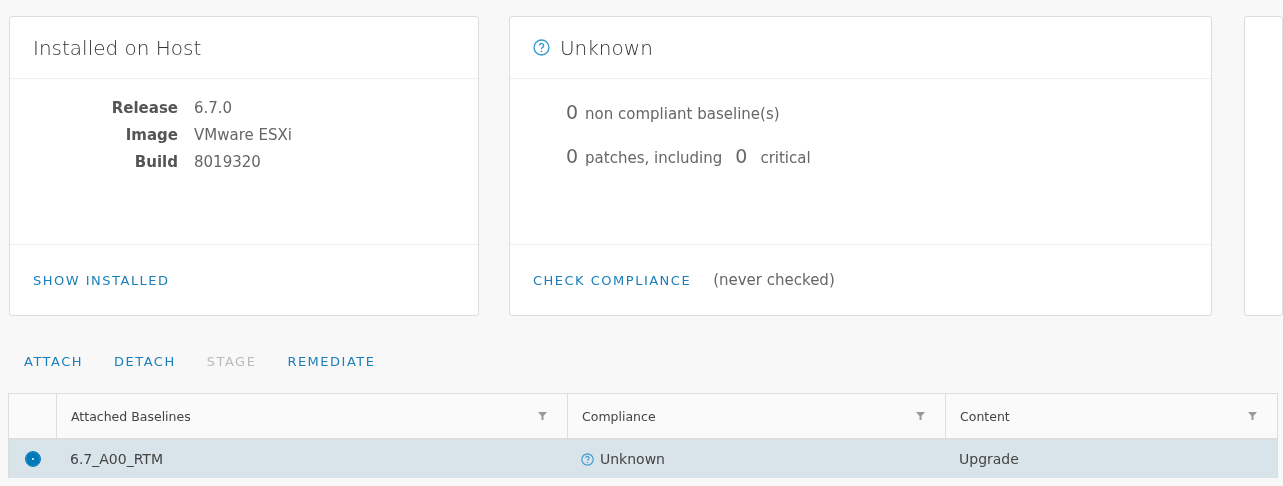 This screenshot has width=1283, height=486. What do you see at coordinates (785, 158) in the screenshot?
I see `stat-label: critical` at bounding box center [785, 158].